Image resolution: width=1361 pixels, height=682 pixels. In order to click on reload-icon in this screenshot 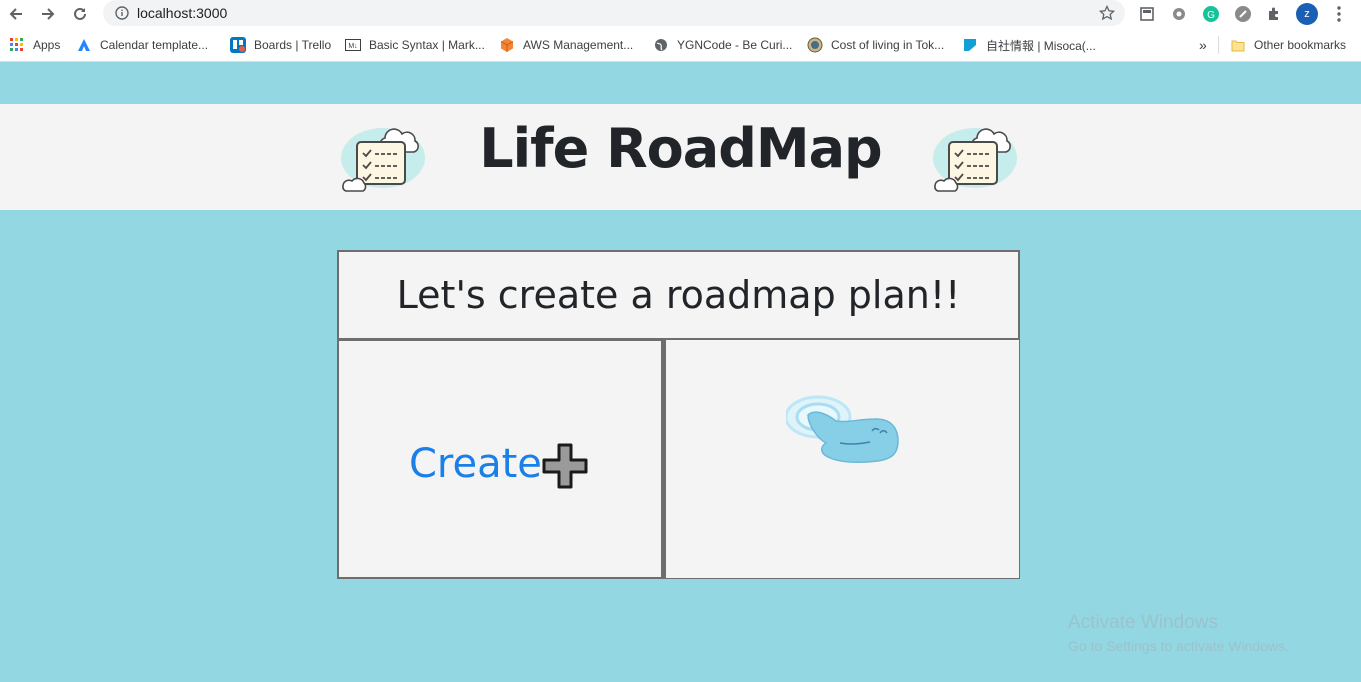, I will do `click(80, 13)`.